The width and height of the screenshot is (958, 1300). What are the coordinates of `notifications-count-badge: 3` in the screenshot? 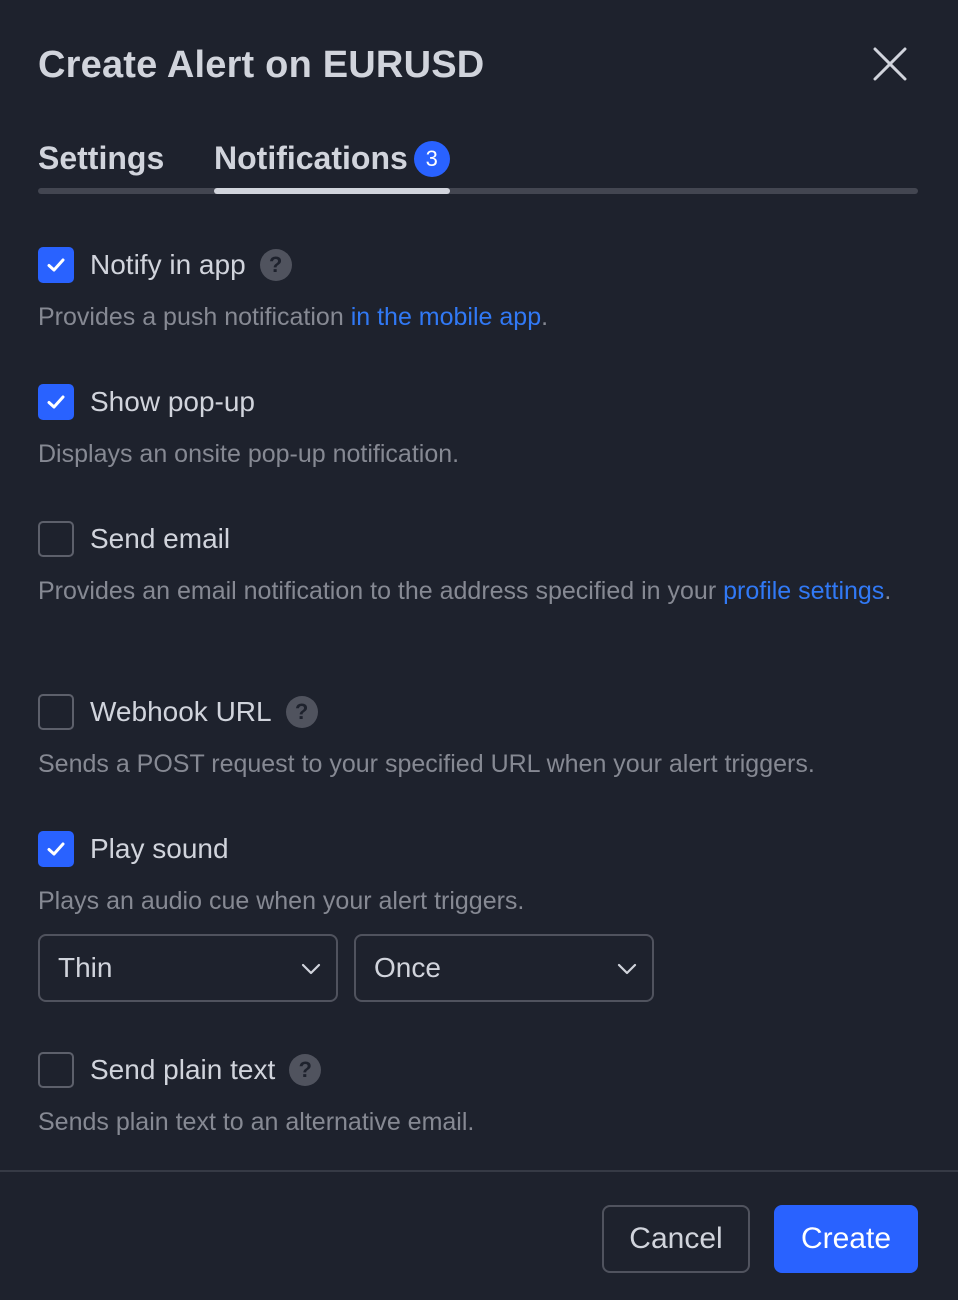 It's located at (431, 159).